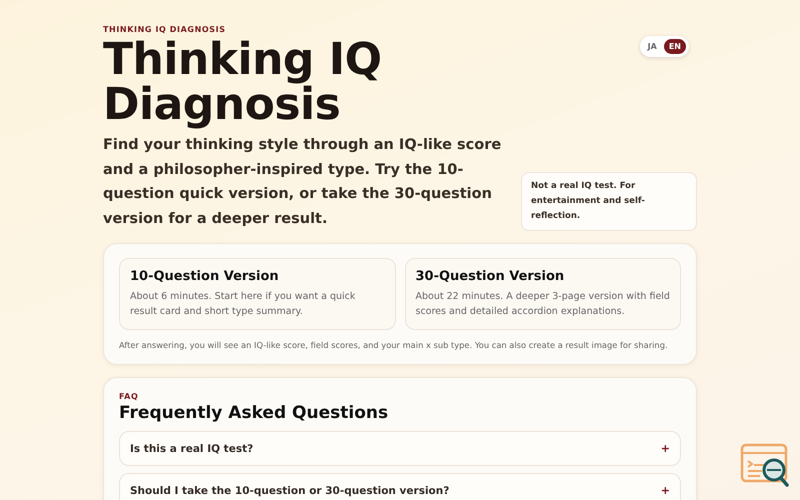  I want to click on faq-item: Is this a real IQ test? +, so click(400, 448).